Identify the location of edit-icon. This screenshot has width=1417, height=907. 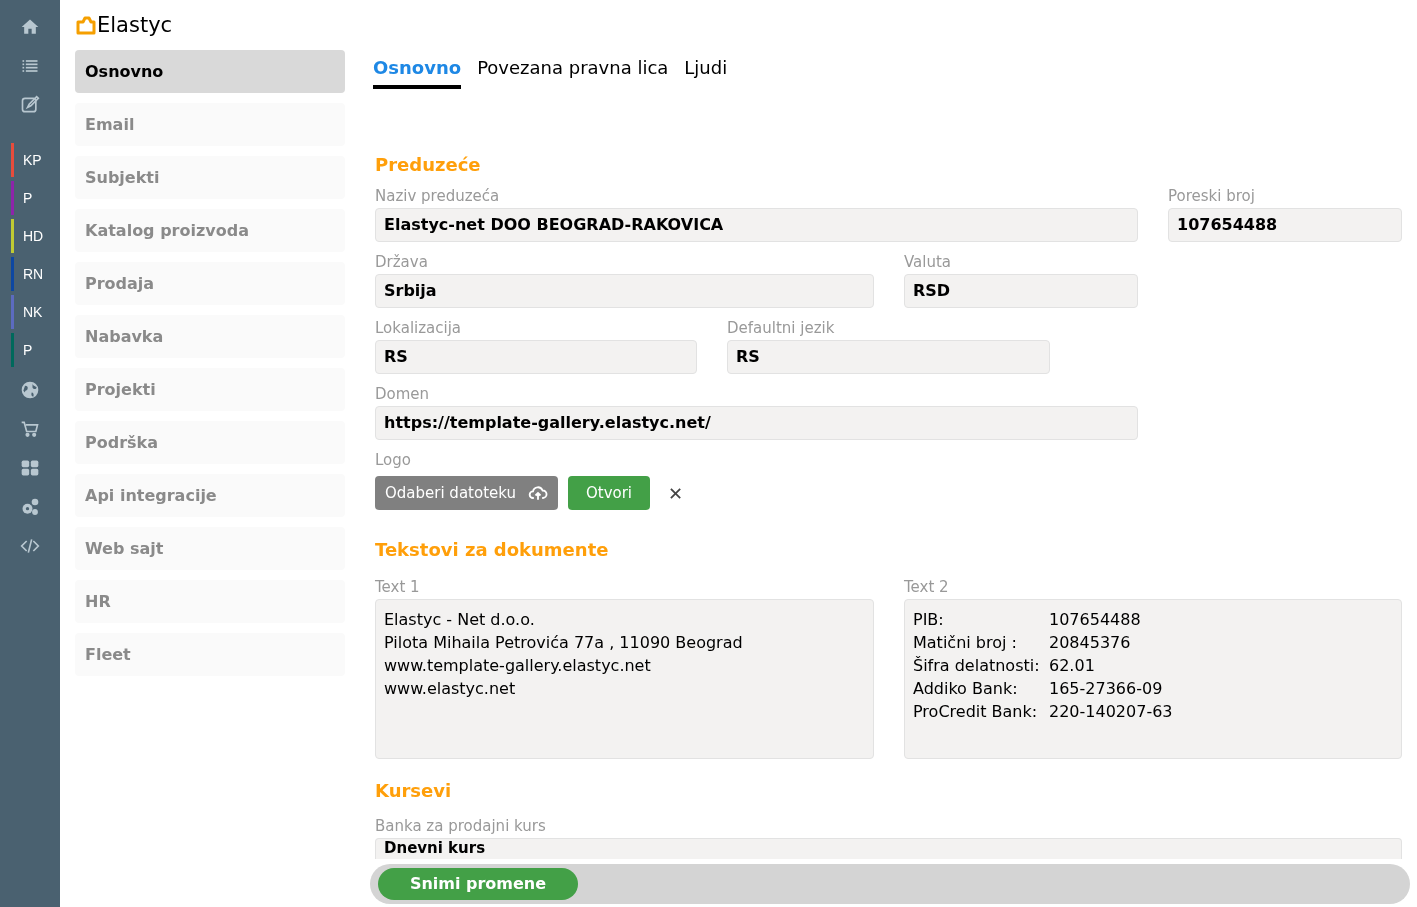
(30, 105).